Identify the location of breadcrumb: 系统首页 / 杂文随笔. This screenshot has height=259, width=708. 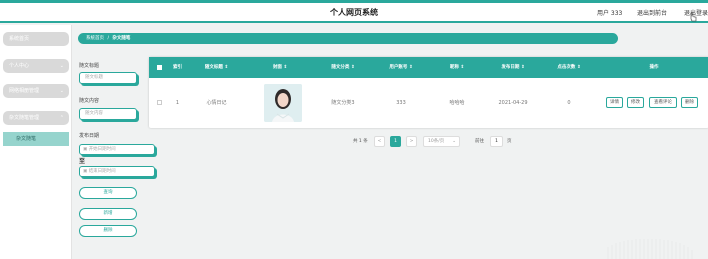
(348, 38).